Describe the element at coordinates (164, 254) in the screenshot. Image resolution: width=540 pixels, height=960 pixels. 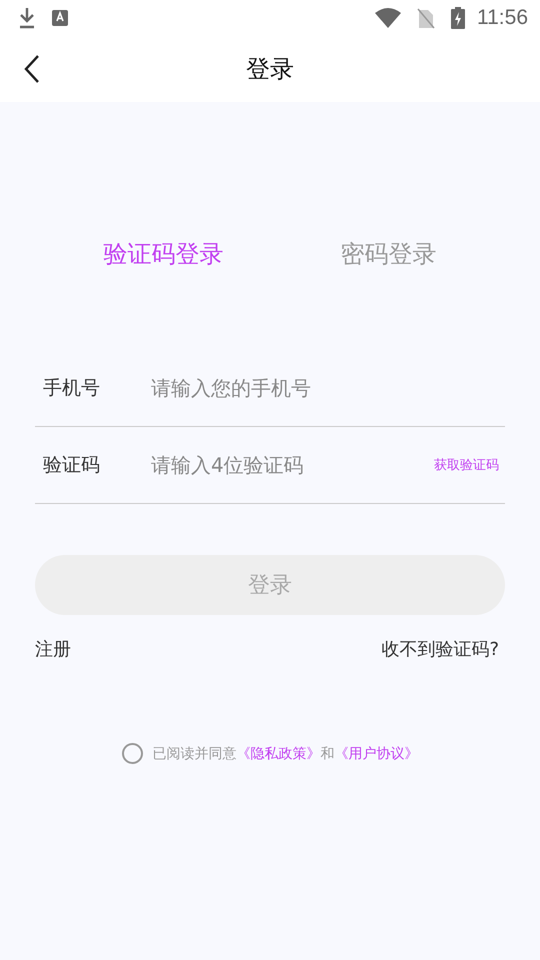
I see `login-tab: 验证码登录` at that location.